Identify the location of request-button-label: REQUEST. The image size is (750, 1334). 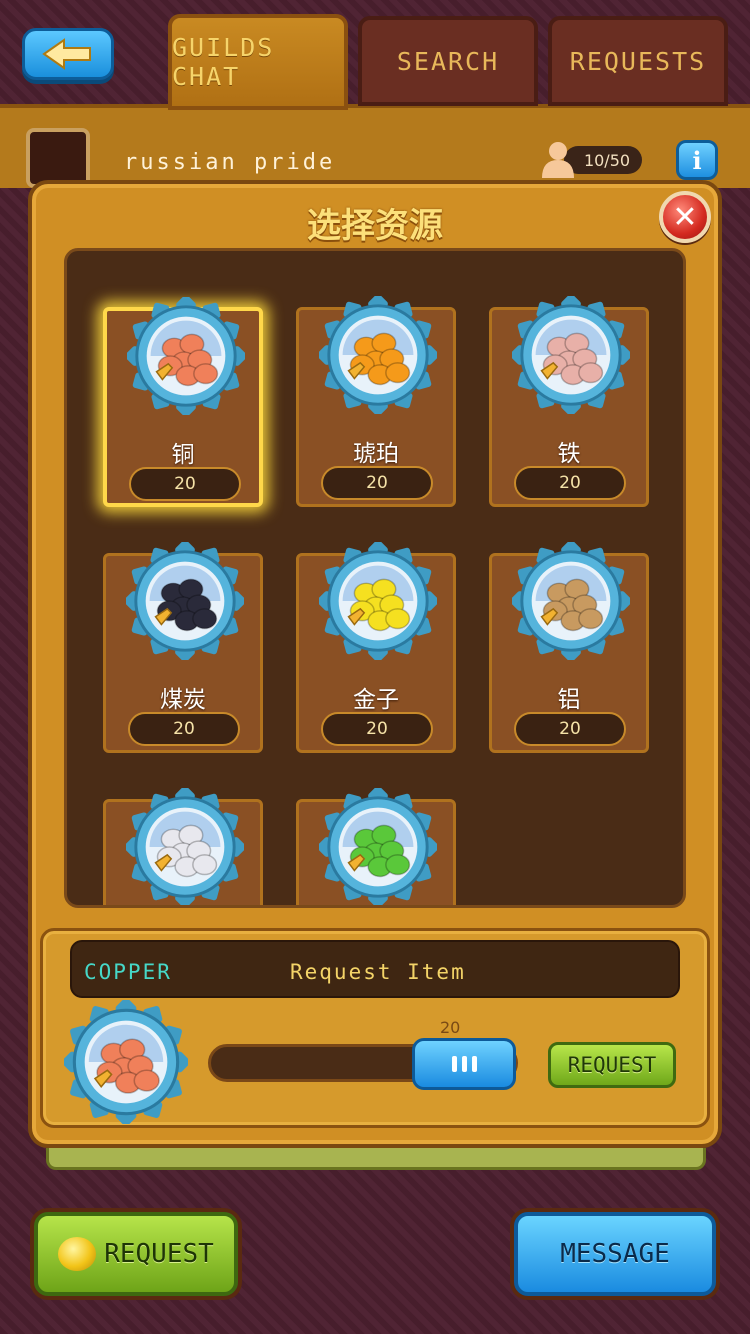
(159, 1254).